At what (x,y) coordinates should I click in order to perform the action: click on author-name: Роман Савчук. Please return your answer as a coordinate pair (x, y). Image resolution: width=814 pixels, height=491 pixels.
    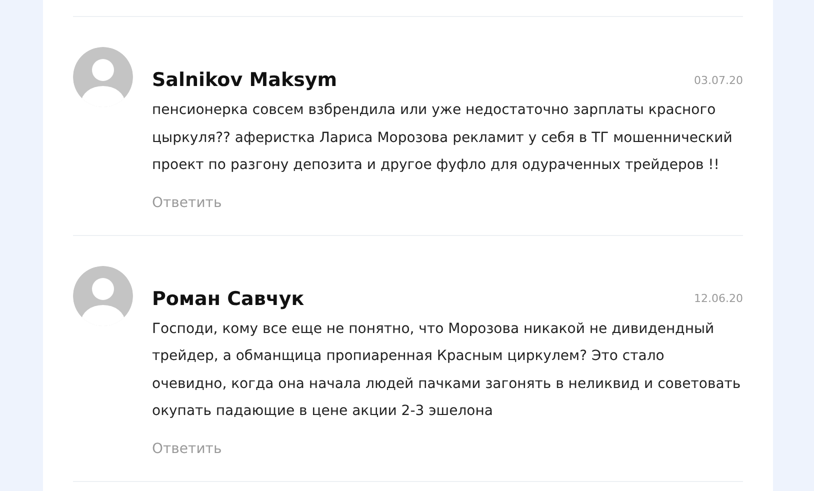
    Looking at the image, I should click on (228, 299).